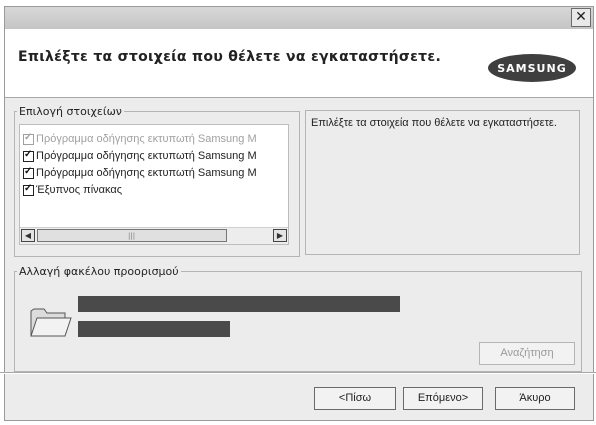 This screenshot has width=596, height=425. I want to click on next-button: Επόμενο>, so click(443, 398).